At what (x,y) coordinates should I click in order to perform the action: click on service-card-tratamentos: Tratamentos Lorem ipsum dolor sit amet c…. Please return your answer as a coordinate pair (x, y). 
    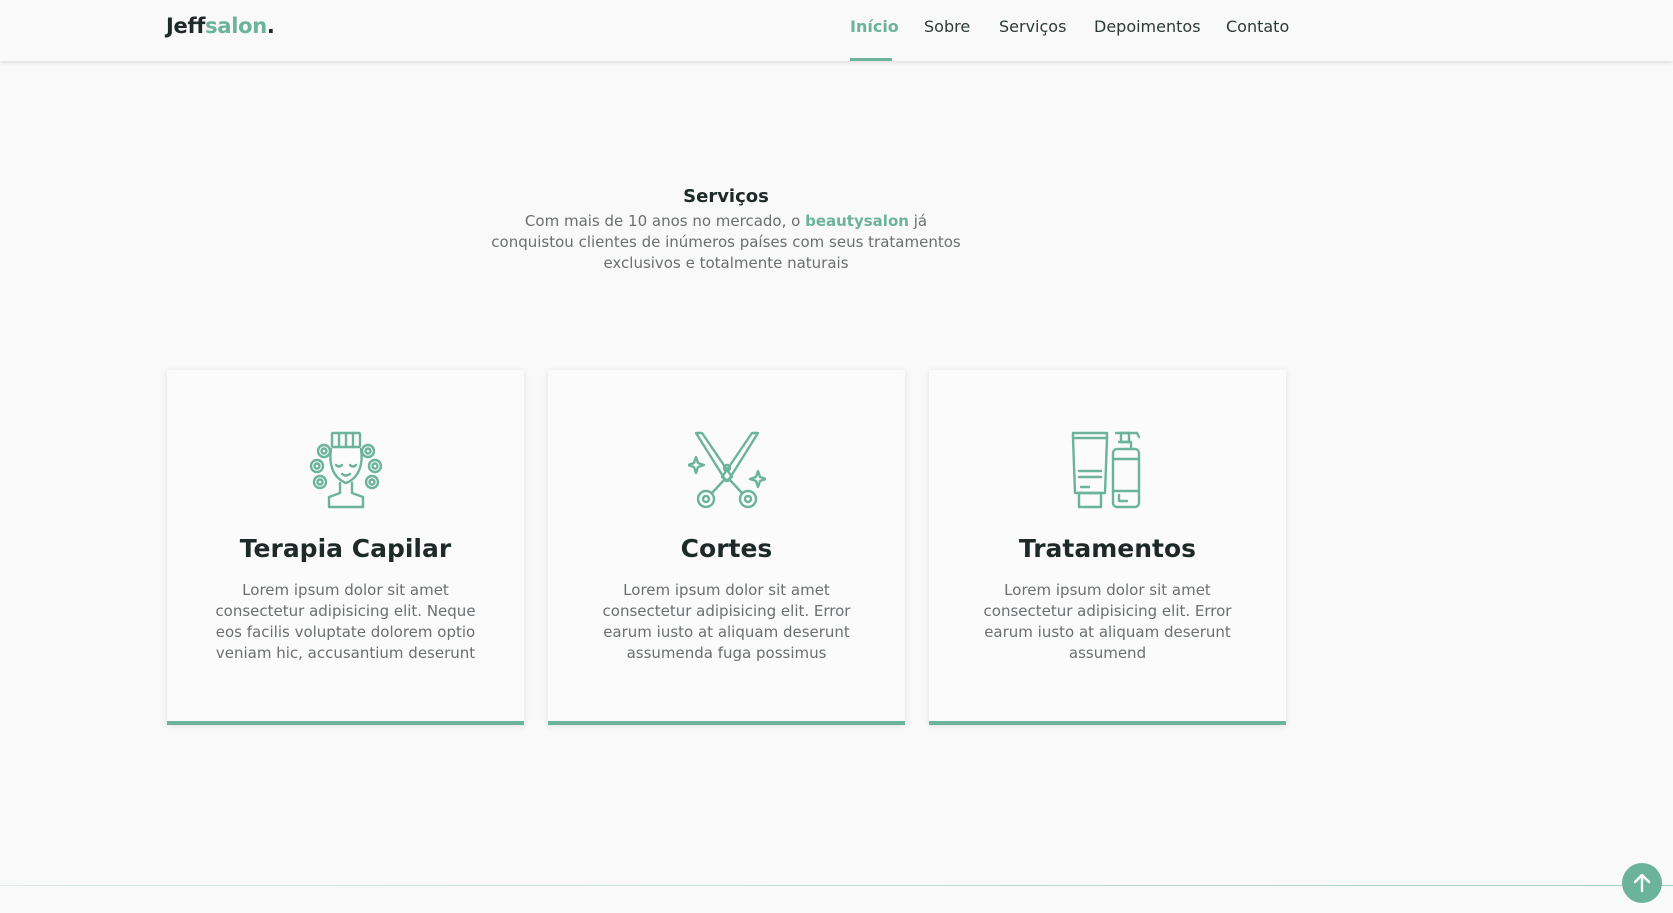
    Looking at the image, I should click on (1107, 547).